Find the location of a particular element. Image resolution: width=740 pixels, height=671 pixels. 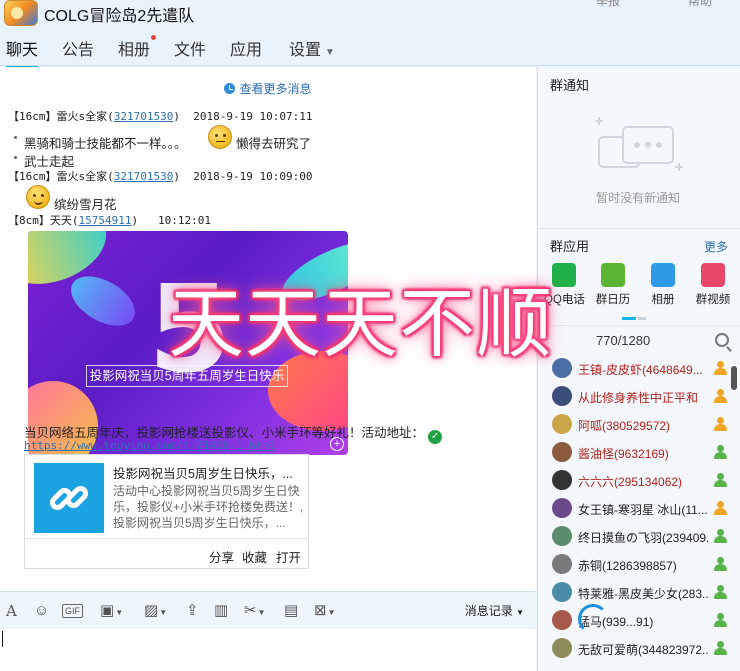

sender-name: 天天 is located at coordinates (61, 220).